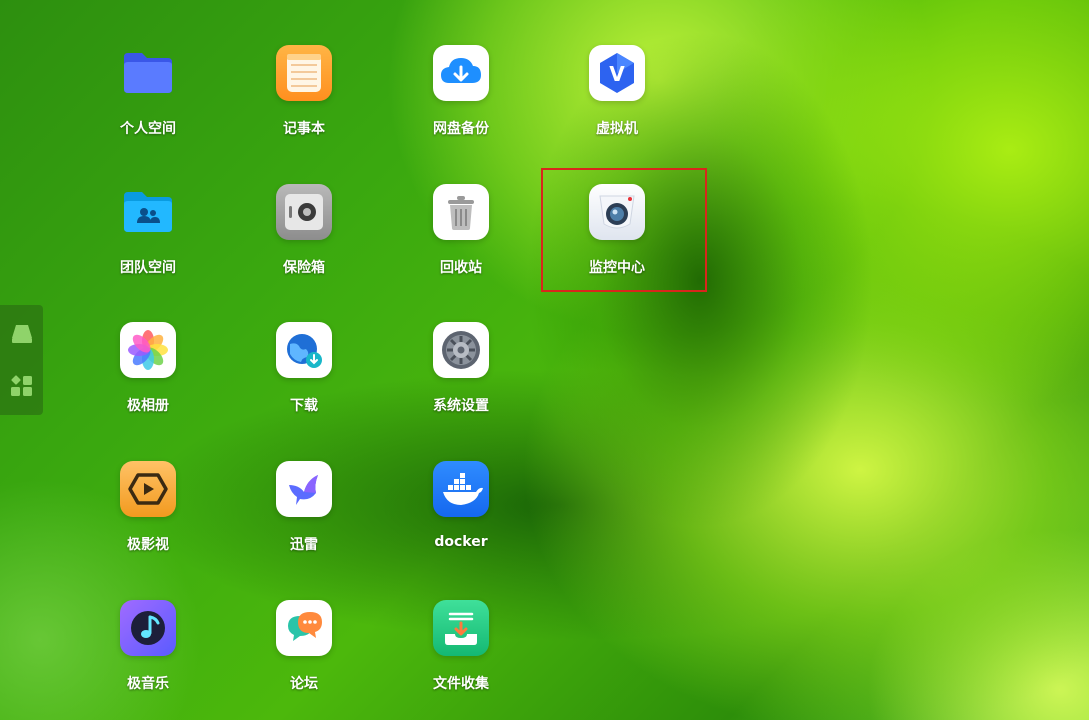 This screenshot has width=1089, height=720. I want to click on app-label: 极影视, so click(148, 545).